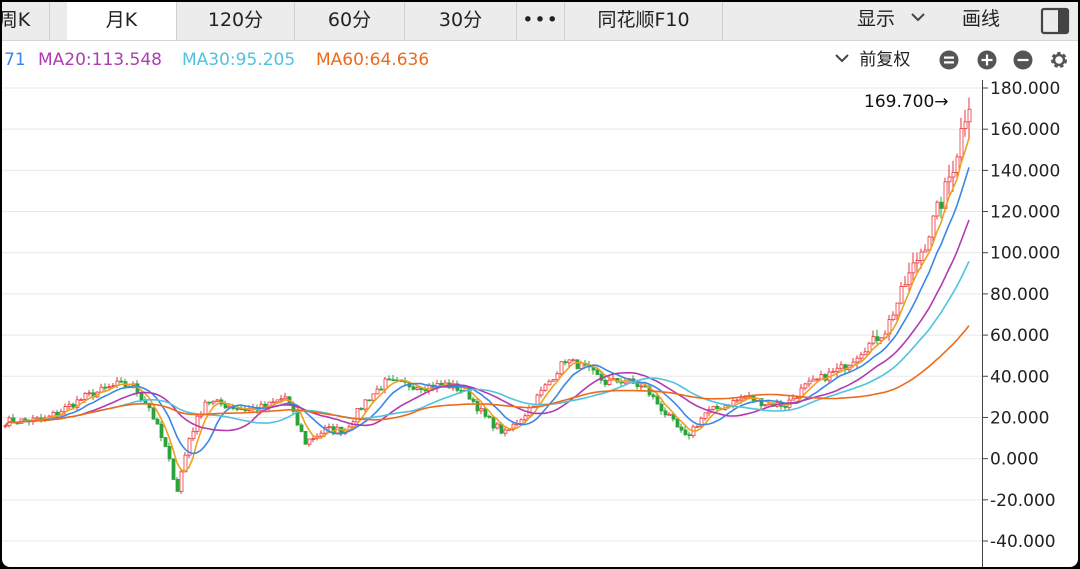 Image resolution: width=1080 pixels, height=569 pixels. What do you see at coordinates (461, 21) in the screenshot?
I see `tab-30min: 30分` at bounding box center [461, 21].